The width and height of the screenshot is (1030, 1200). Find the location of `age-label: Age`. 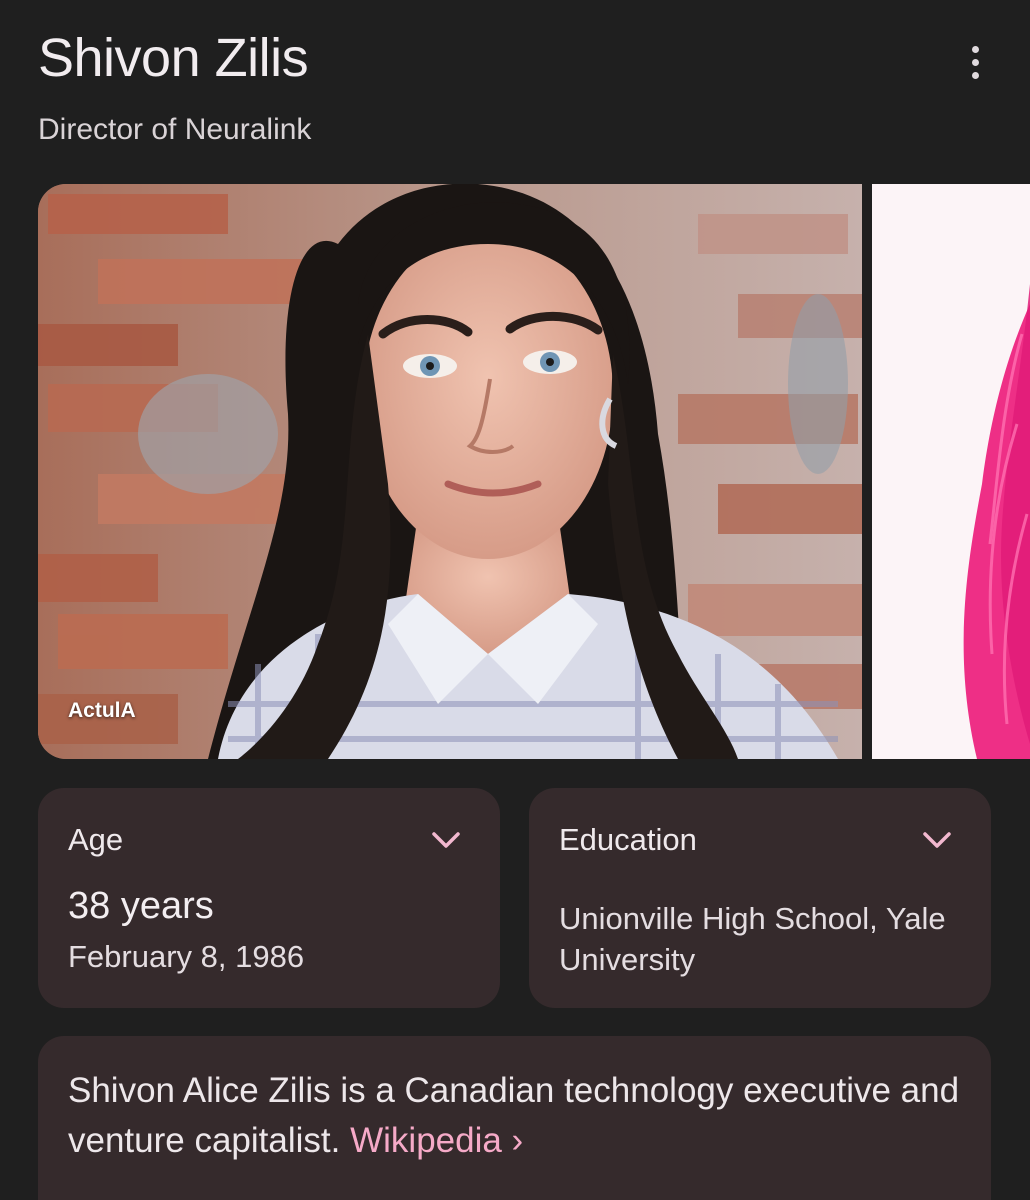

age-label: Age is located at coordinates (96, 839).